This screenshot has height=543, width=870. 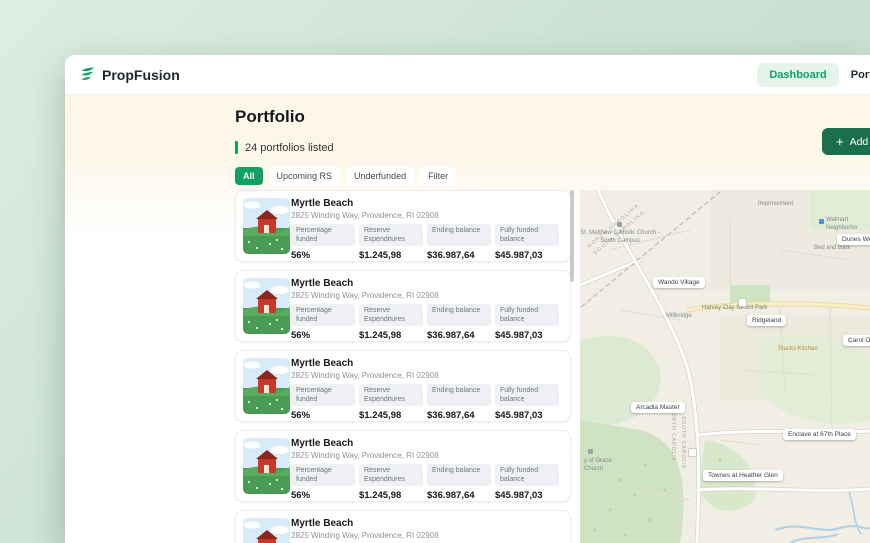 I want to click on map-label-harvey-clay-nesbit-park: Harvey Clay Nesbit Park, so click(x=735, y=308).